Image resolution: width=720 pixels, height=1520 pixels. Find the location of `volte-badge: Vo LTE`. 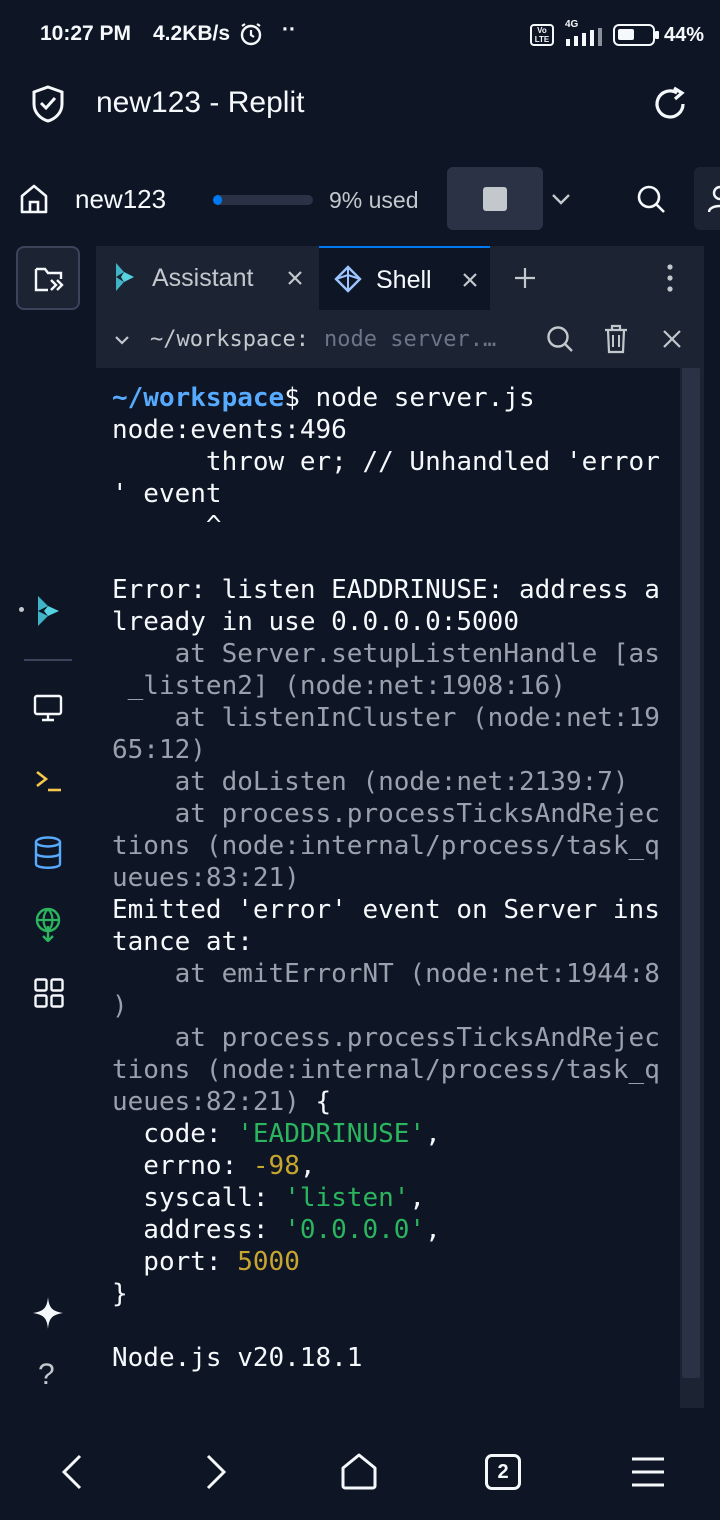

volte-badge: Vo LTE is located at coordinates (542, 35).